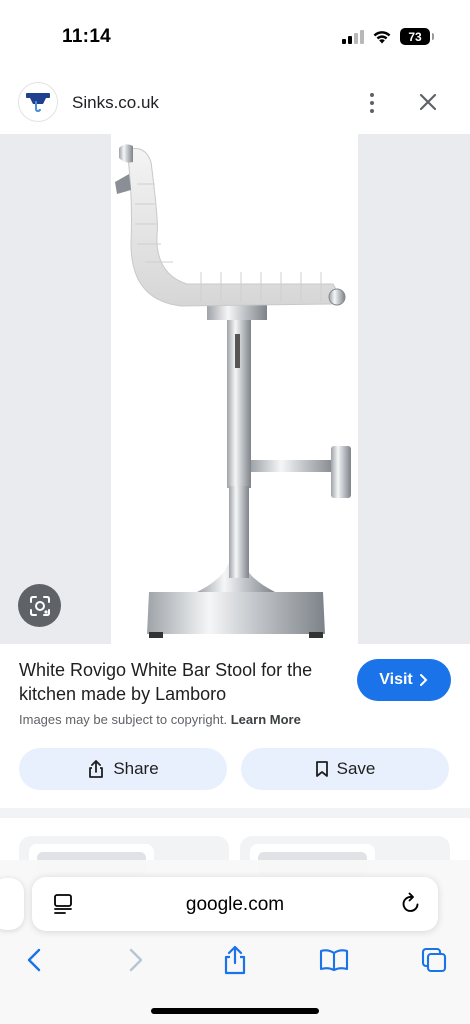  I want to click on save-button: Save, so click(345, 769).